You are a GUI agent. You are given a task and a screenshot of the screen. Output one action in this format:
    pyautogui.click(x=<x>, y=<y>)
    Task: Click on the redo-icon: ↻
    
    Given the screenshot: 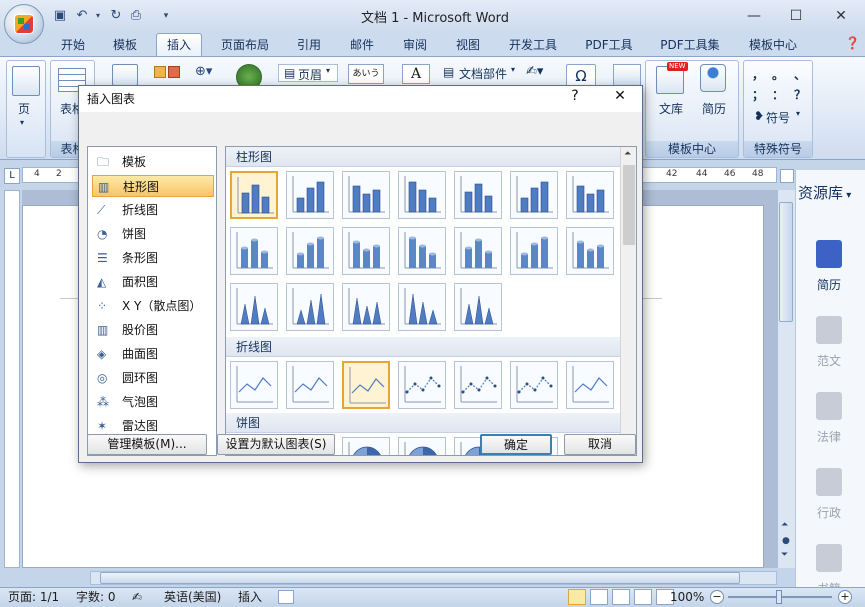 What is the action you would take?
    pyautogui.click(x=116, y=16)
    